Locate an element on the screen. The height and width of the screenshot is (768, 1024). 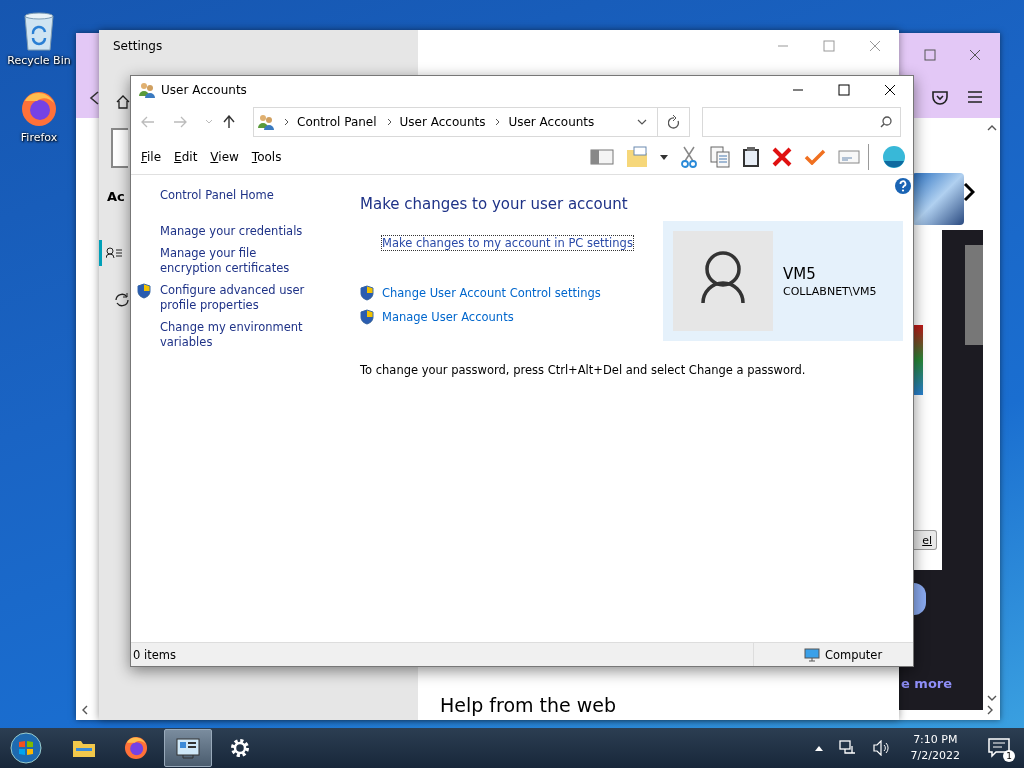
address-bar: Control Panel User Accounts User Accounts is located at coordinates (455, 122).